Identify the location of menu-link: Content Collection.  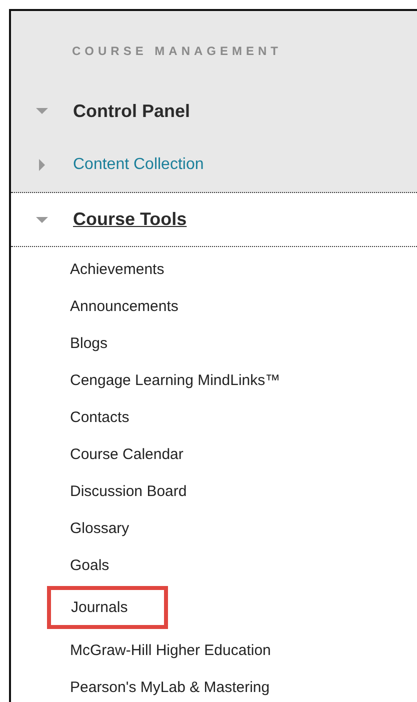
(138, 165).